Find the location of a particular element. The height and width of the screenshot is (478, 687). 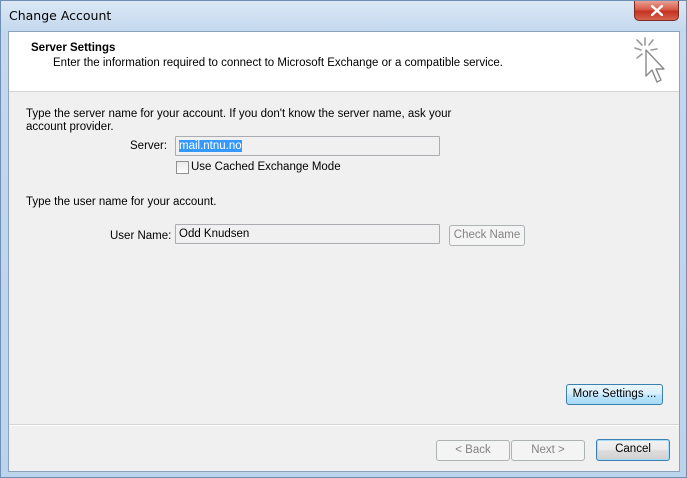

window-title: Change Account is located at coordinates (60, 15).